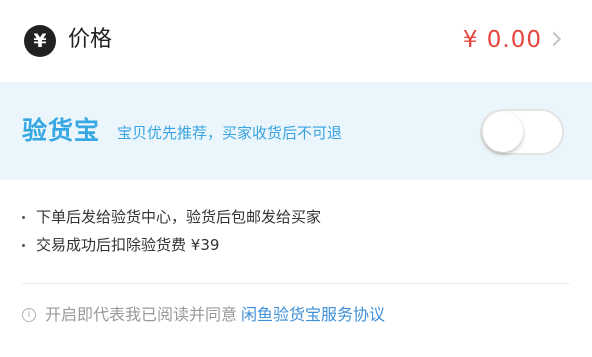 This screenshot has width=592, height=357. Describe the element at coordinates (90, 39) in the screenshot. I see `price-label: 价格` at that location.